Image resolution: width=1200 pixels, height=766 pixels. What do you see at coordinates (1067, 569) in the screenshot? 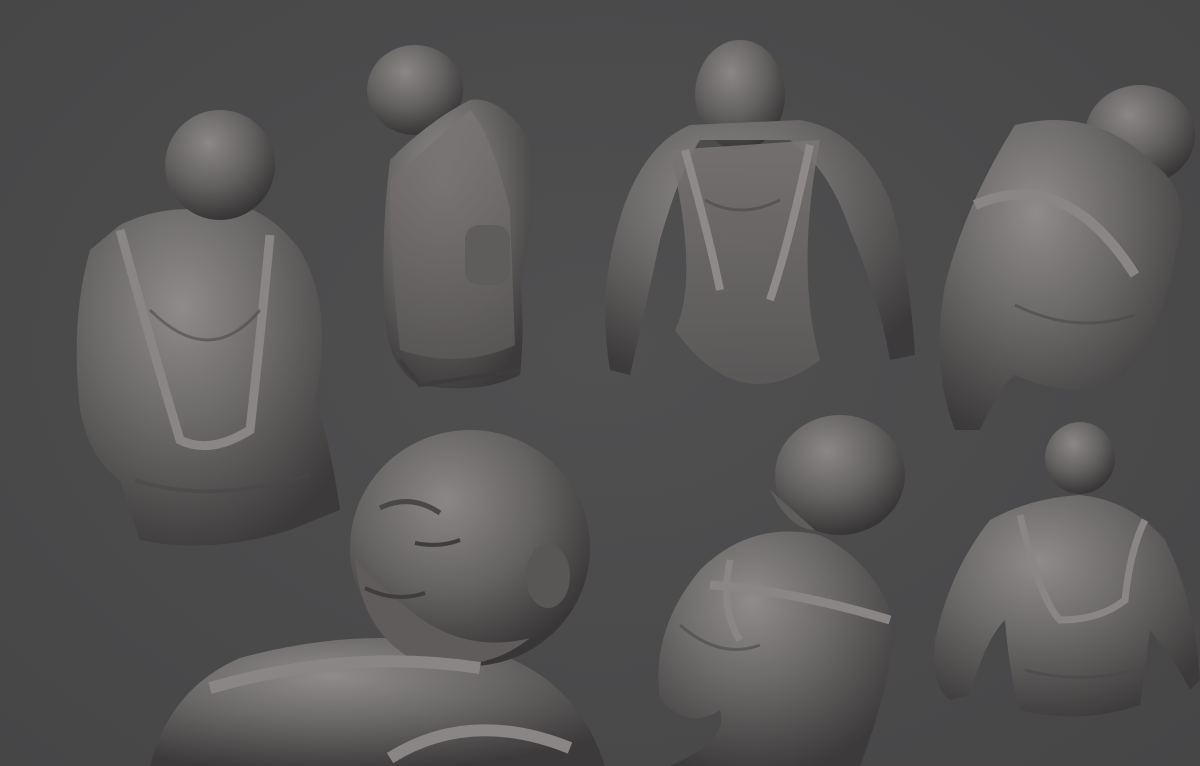
I see `figure-back-icon` at bounding box center [1067, 569].